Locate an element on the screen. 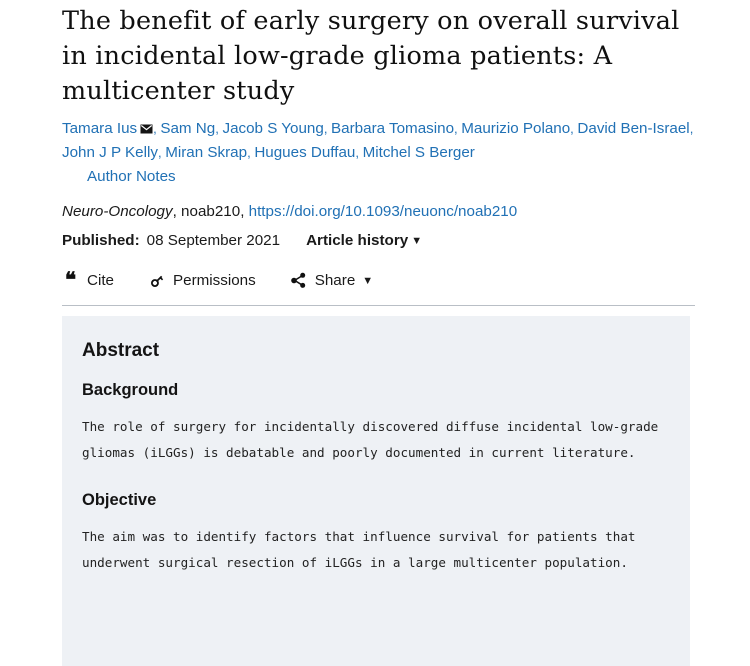  doi-link: https://doi.org/10.1093/neuonc/noab210 is located at coordinates (383, 211).